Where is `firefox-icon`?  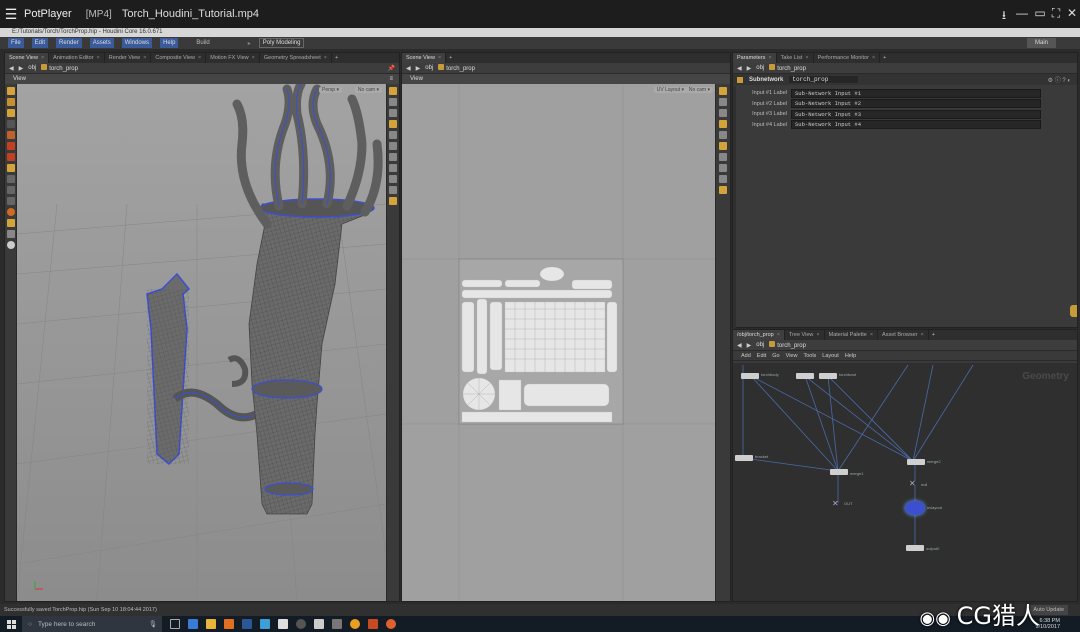 firefox-icon is located at coordinates (391, 624).